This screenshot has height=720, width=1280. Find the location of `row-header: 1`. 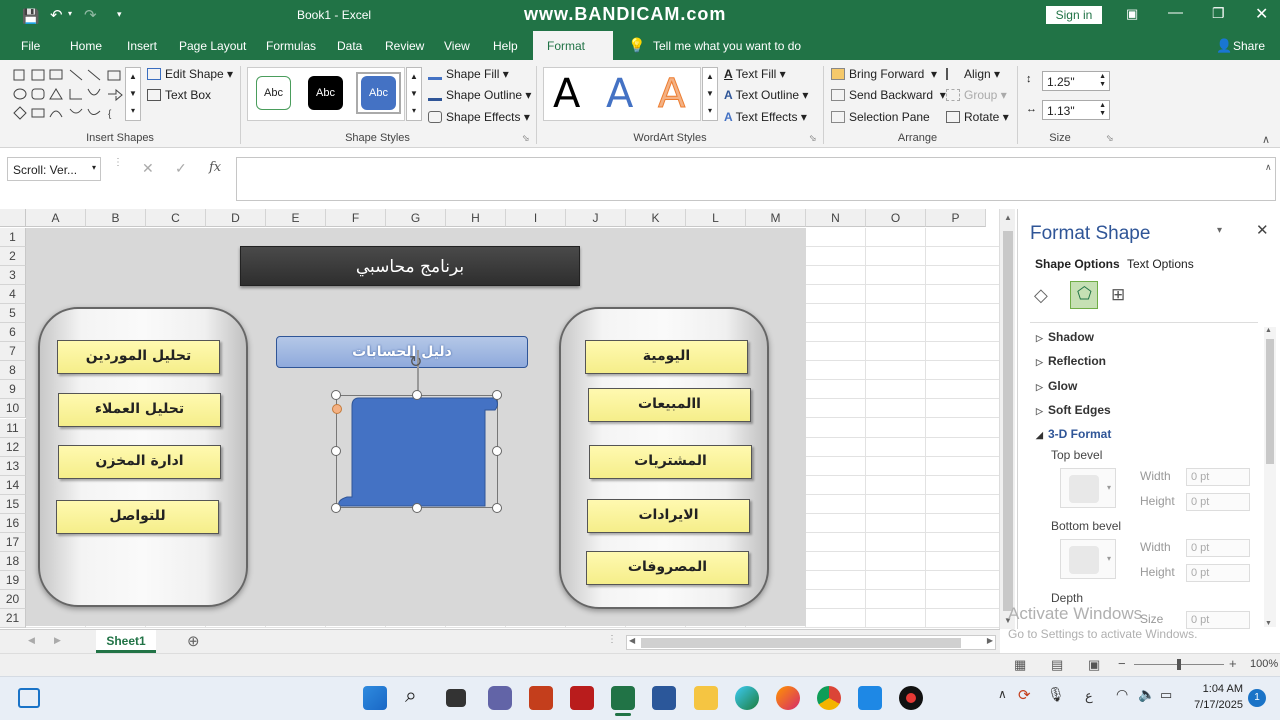

row-header: 1 is located at coordinates (13, 237).